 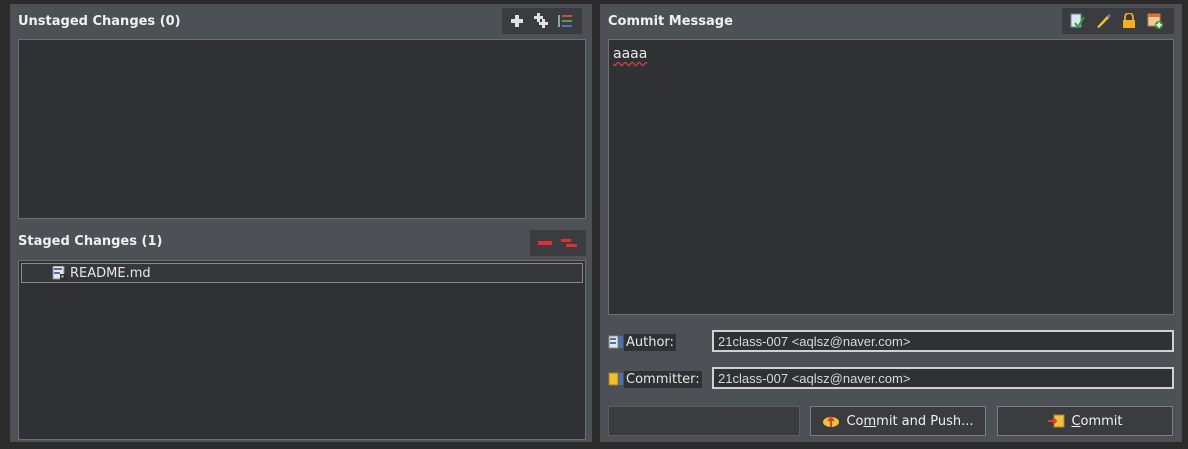 I want to click on presentation-toggle-button, so click(x=565, y=21).